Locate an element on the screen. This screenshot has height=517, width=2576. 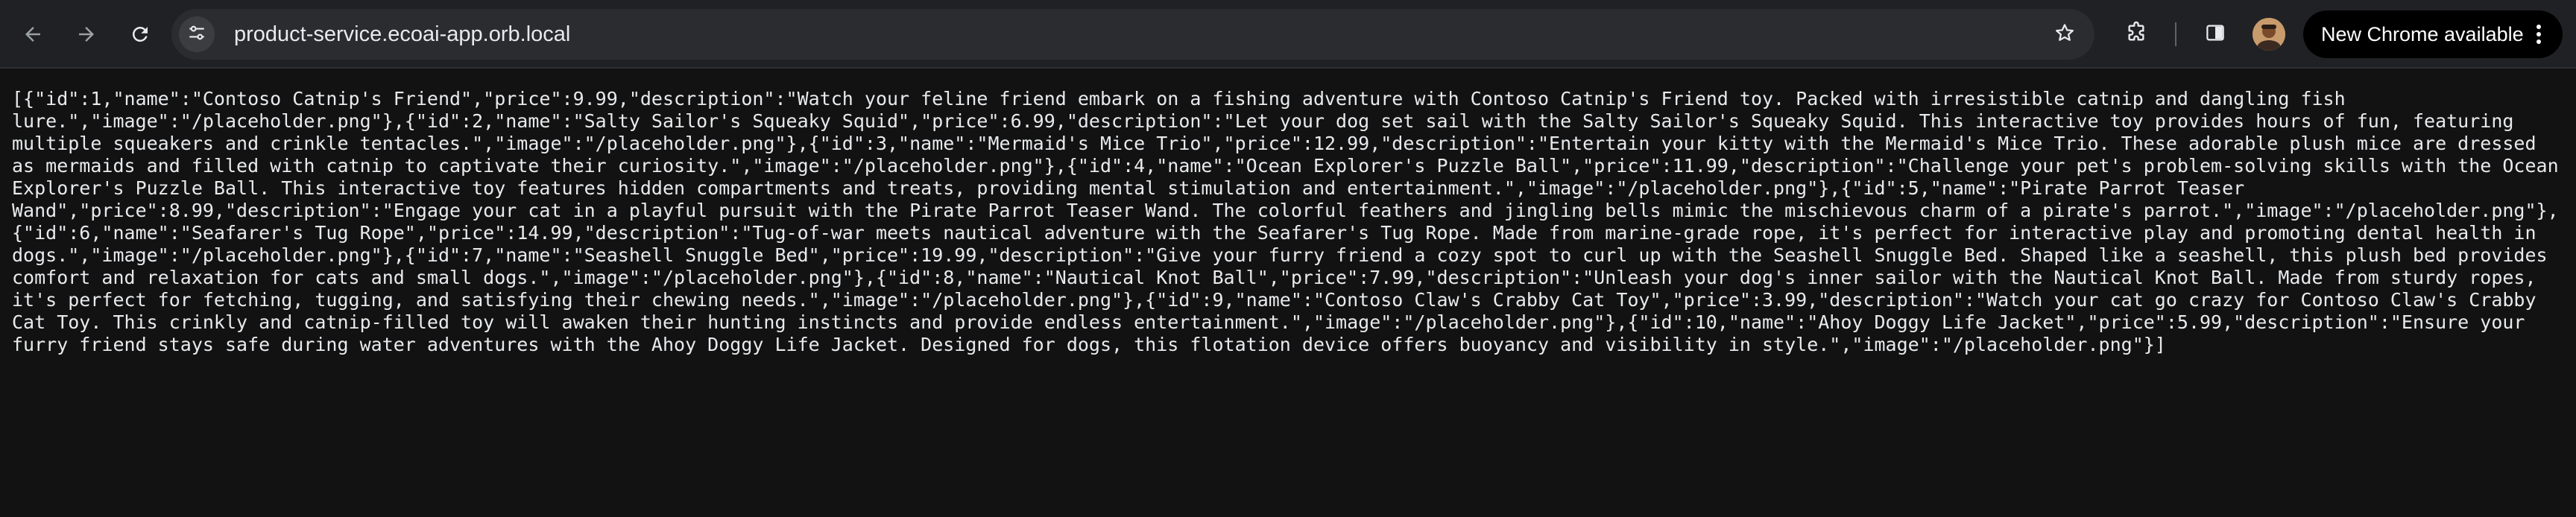
bookmark-button is located at coordinates (2065, 34).